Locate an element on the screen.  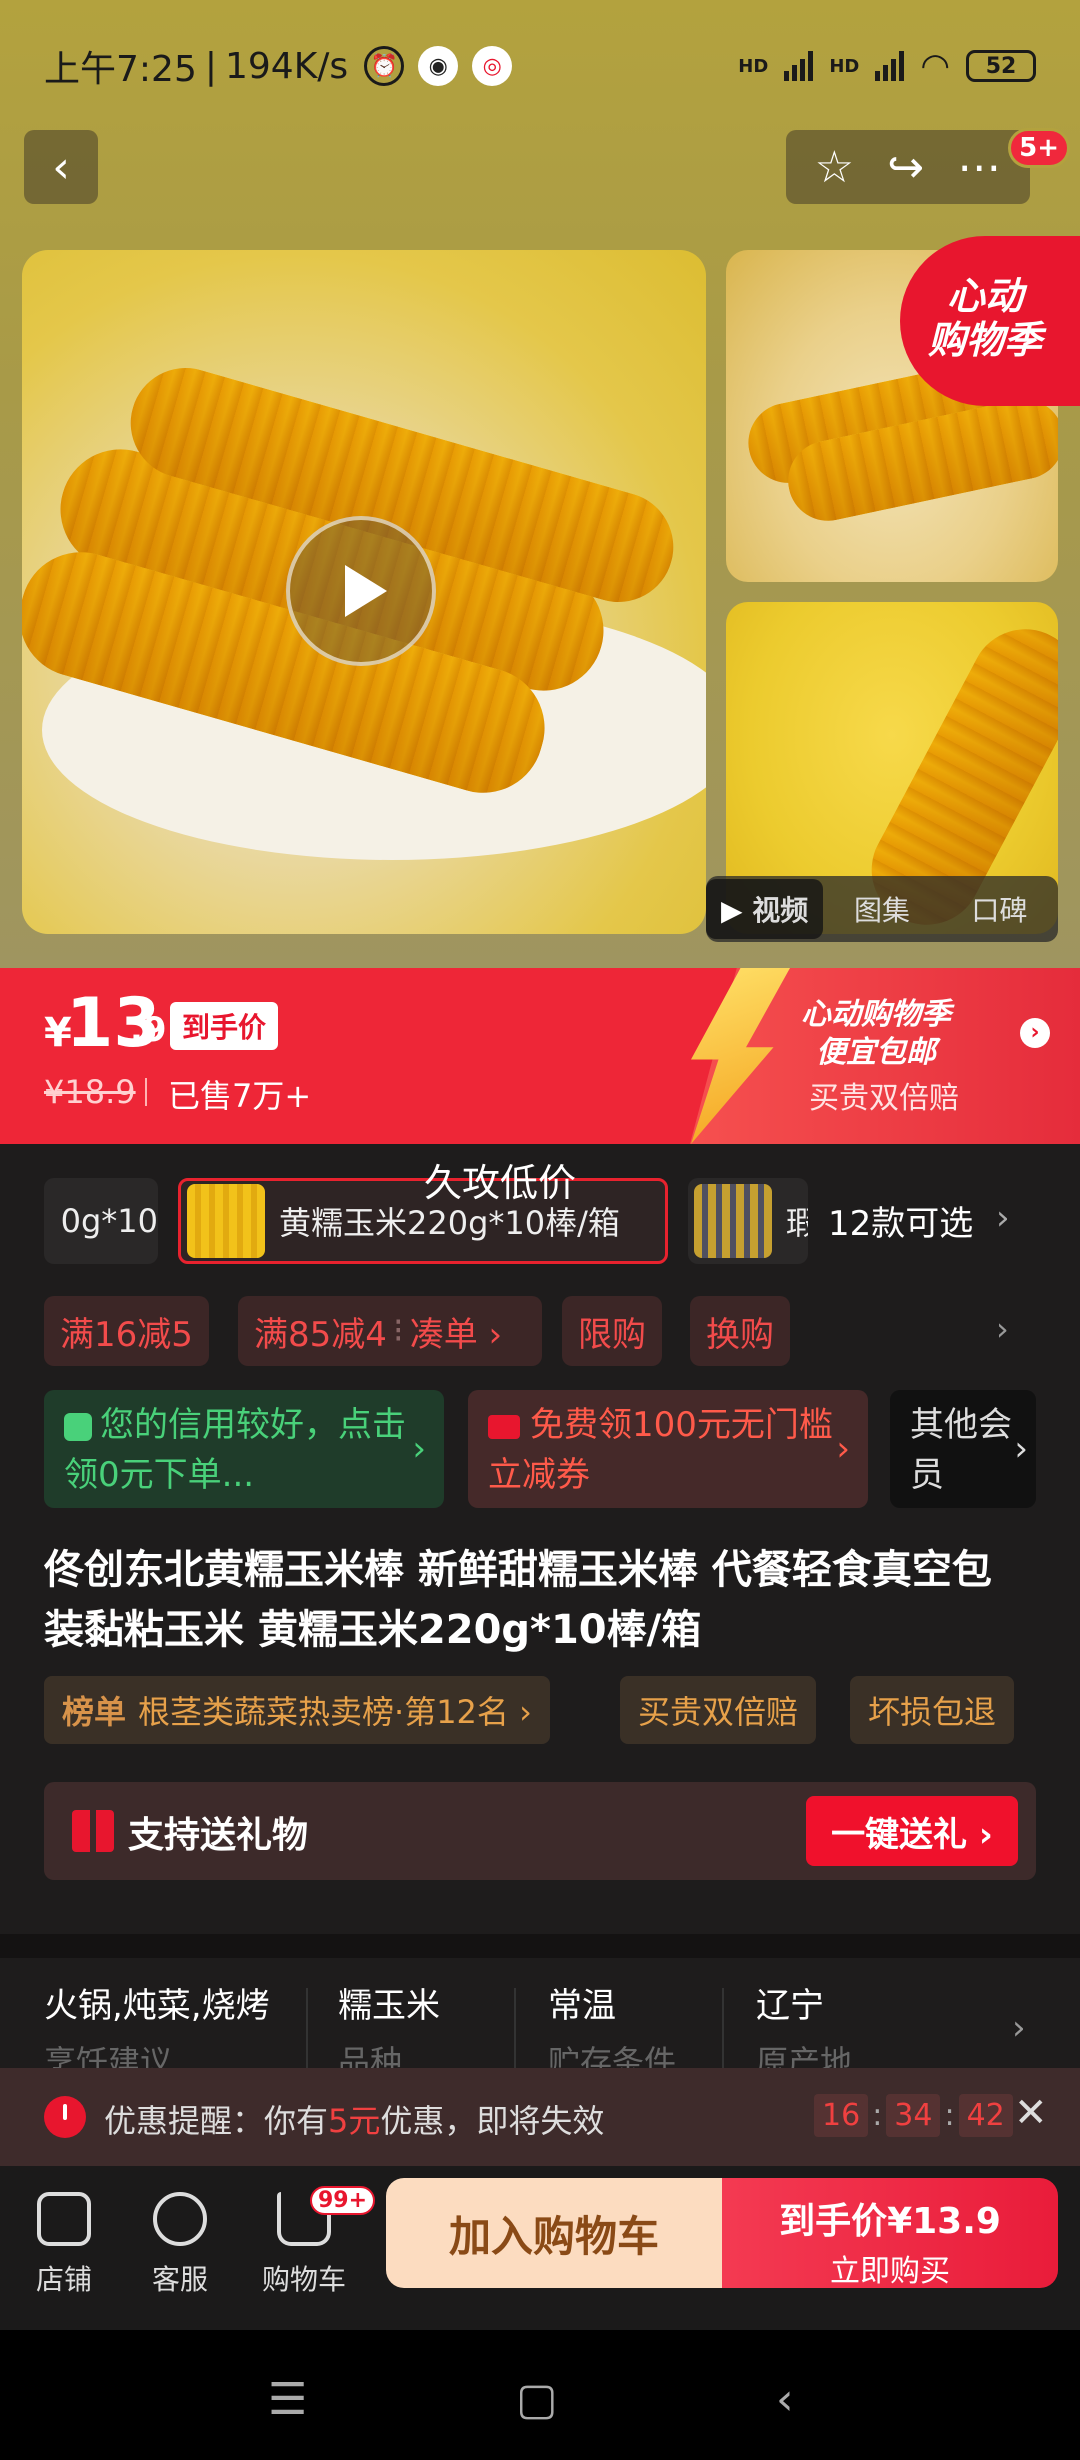
wifi-icon: ◠ is located at coordinates (935, 66).